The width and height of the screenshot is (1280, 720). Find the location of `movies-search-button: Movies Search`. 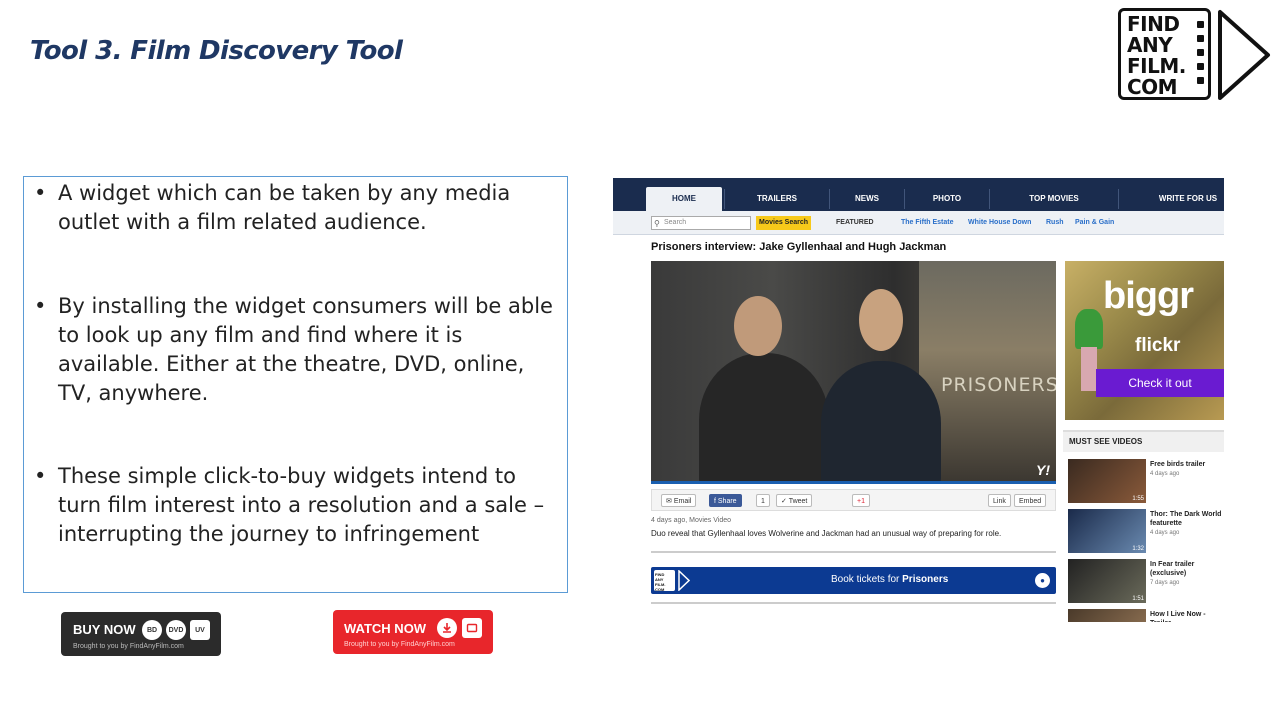

movies-search-button: Movies Search is located at coordinates (784, 223).